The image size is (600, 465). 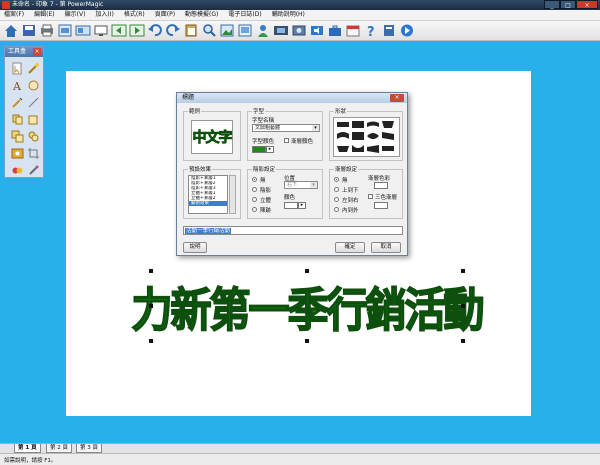 What do you see at coordinates (281, 30) in the screenshot?
I see `film-icon` at bounding box center [281, 30].